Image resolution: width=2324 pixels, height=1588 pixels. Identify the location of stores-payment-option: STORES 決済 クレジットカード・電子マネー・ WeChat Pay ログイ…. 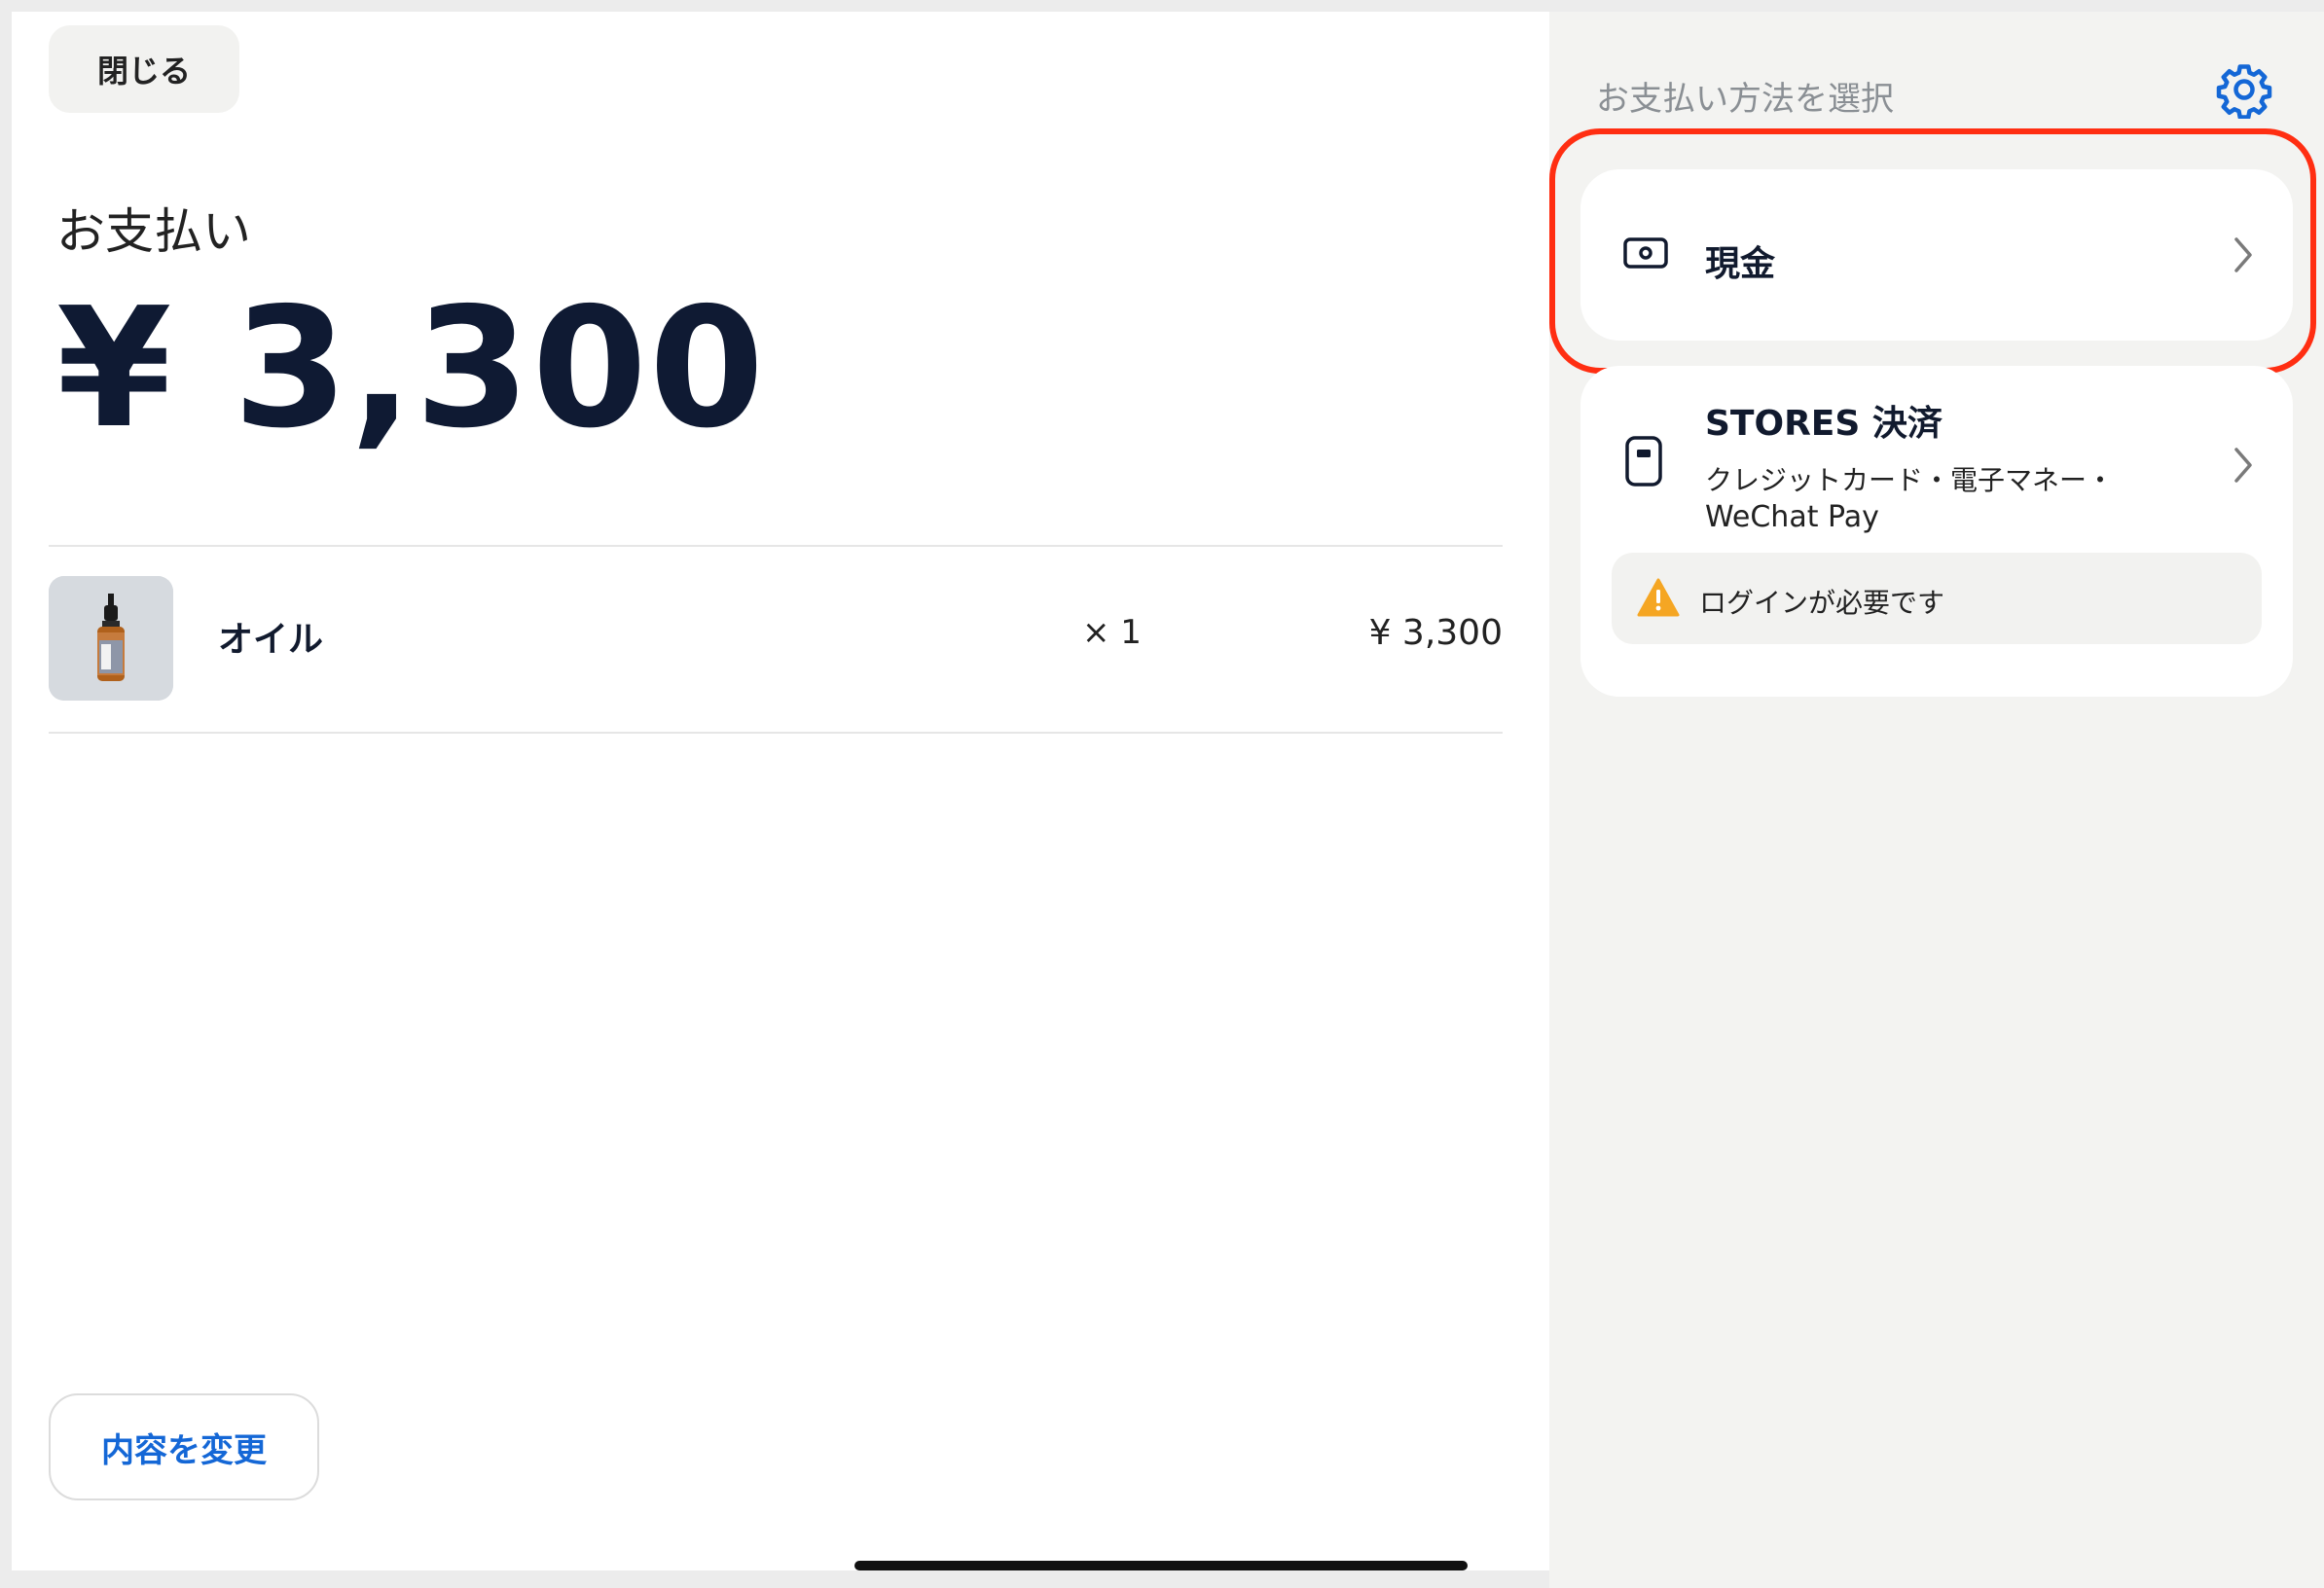
(1936, 531).